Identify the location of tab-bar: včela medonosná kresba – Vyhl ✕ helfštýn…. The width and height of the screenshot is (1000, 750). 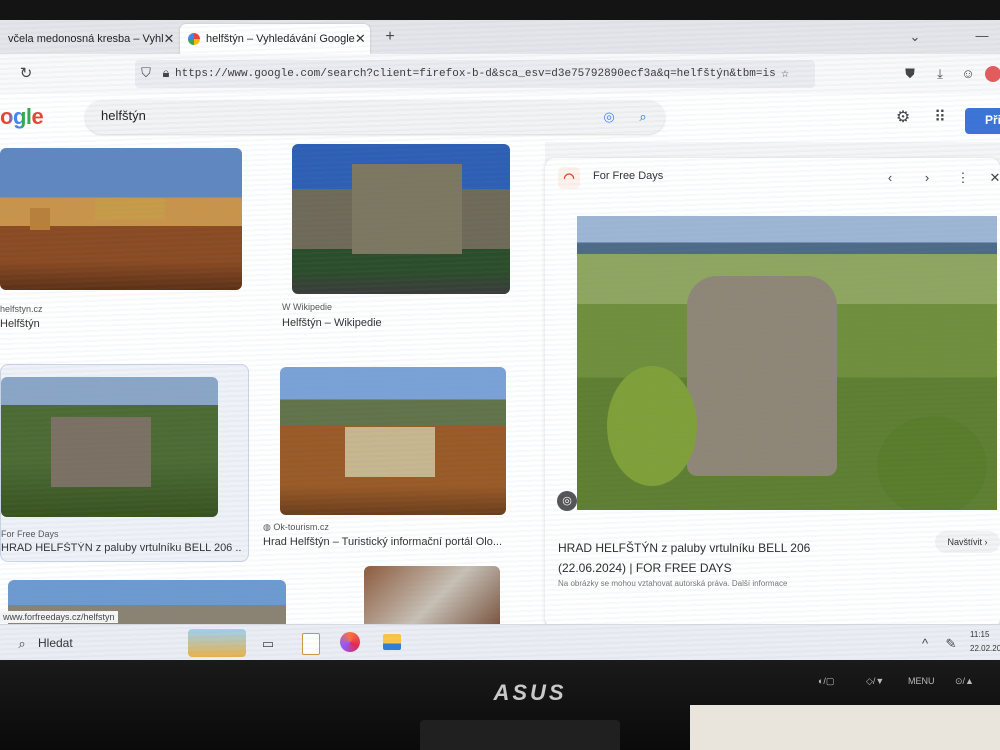
(500, 37).